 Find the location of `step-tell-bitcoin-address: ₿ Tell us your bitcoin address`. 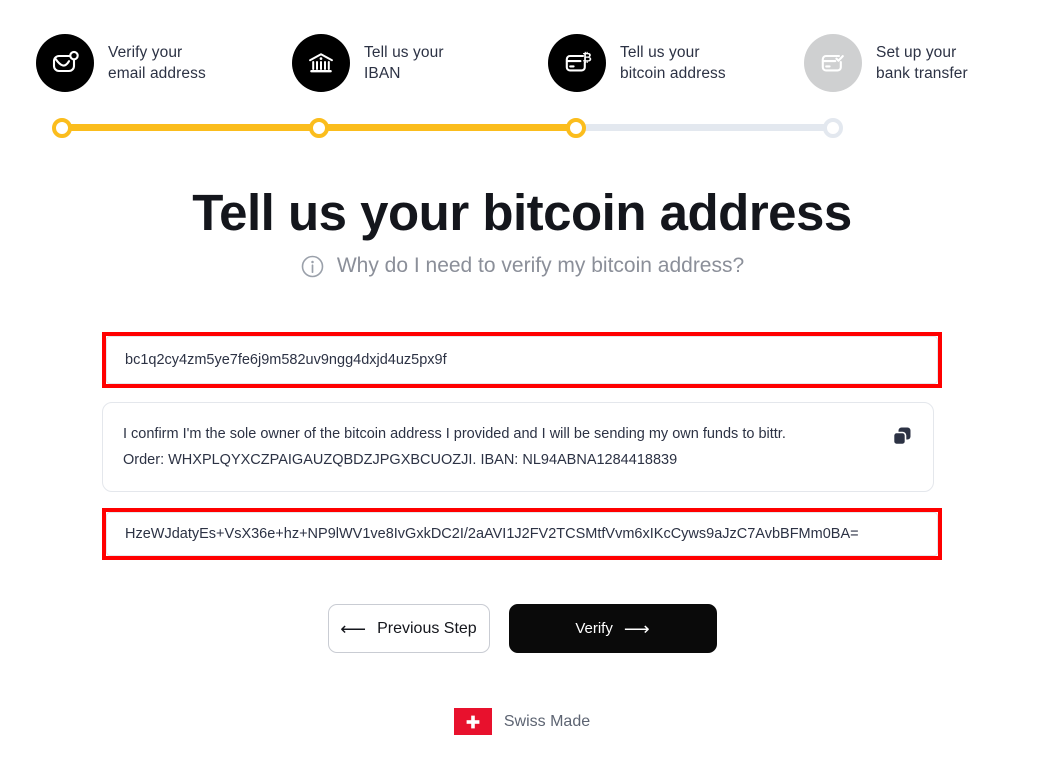

step-tell-bitcoin-address: ₿ Tell us your bitcoin address is located at coordinates (637, 63).